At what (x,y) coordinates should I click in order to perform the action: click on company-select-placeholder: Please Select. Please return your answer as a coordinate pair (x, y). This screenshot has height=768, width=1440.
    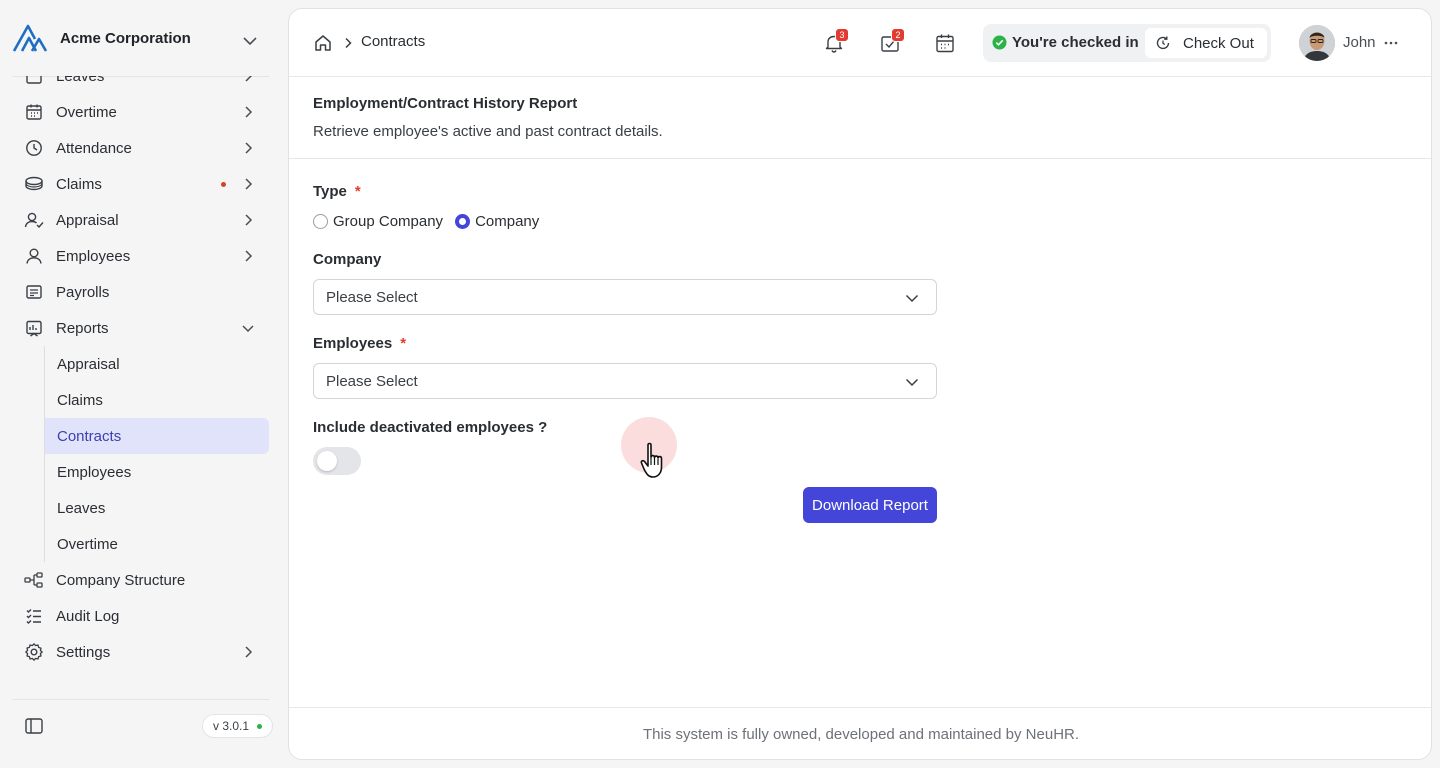
    Looking at the image, I should click on (372, 297).